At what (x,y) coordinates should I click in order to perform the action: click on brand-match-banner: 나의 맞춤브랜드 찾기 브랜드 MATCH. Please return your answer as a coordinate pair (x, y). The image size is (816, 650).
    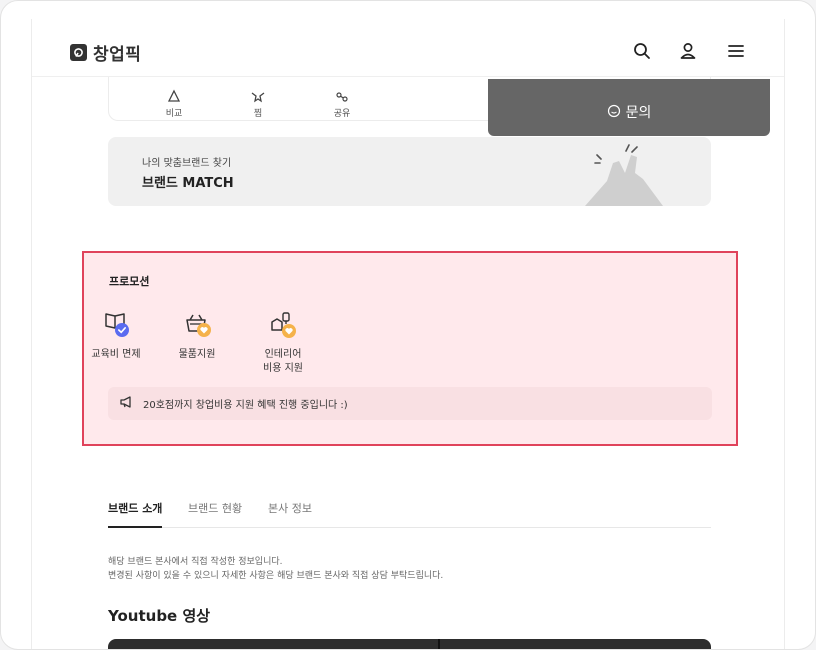
    Looking at the image, I should click on (409, 171).